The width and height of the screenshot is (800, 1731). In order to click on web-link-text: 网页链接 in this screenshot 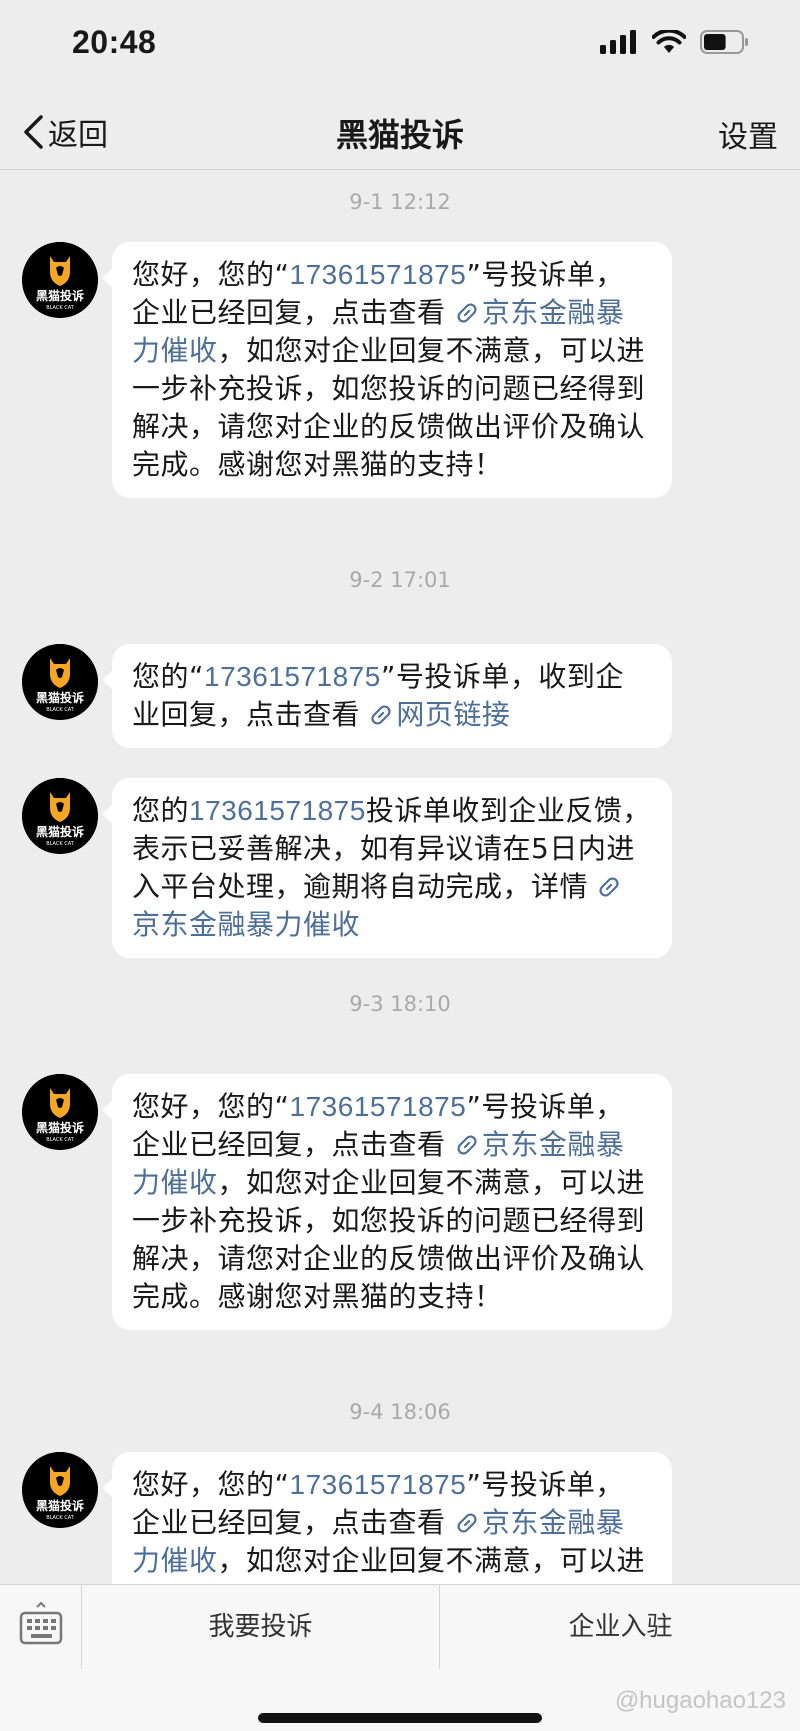, I will do `click(453, 714)`.